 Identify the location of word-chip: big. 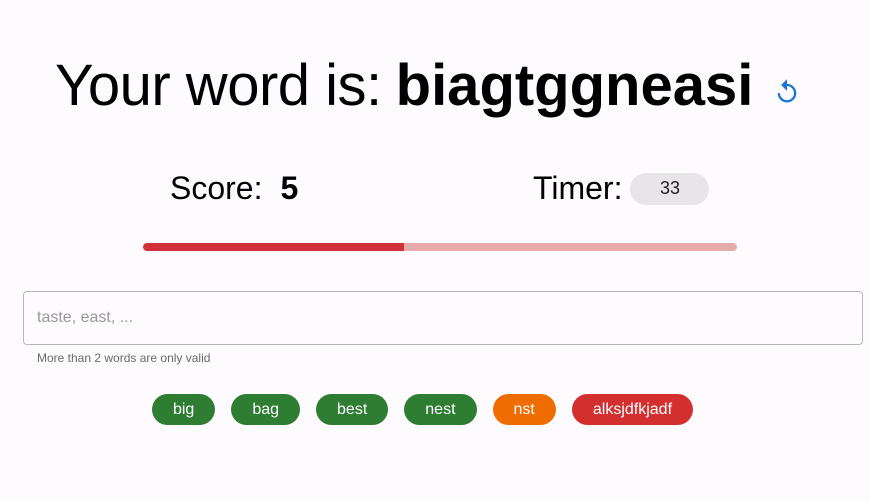
(183, 409).